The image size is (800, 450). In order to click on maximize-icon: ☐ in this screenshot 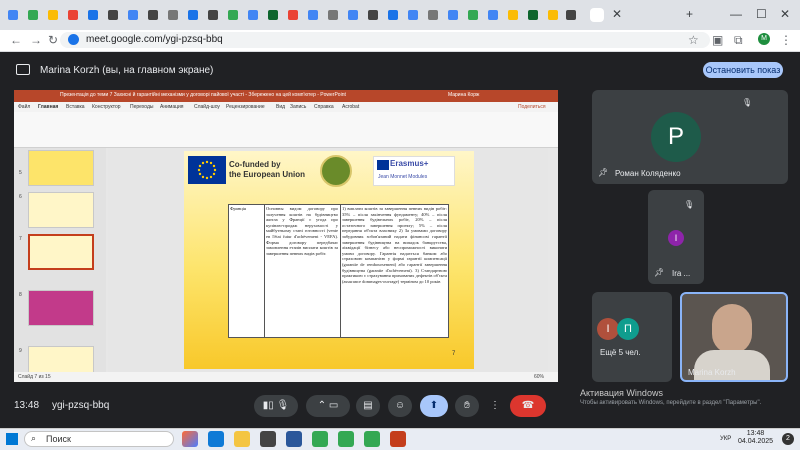, I will do `click(761, 14)`.